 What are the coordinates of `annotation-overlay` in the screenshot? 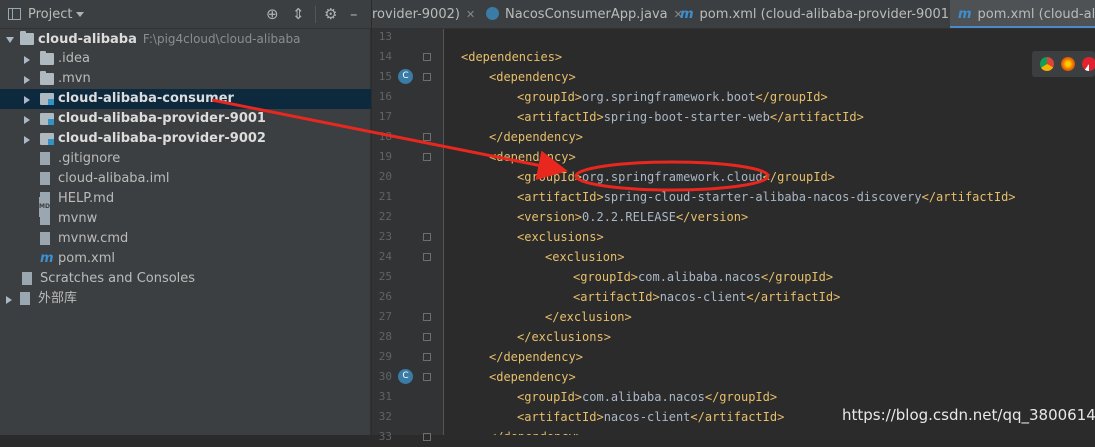 It's located at (490, 145).